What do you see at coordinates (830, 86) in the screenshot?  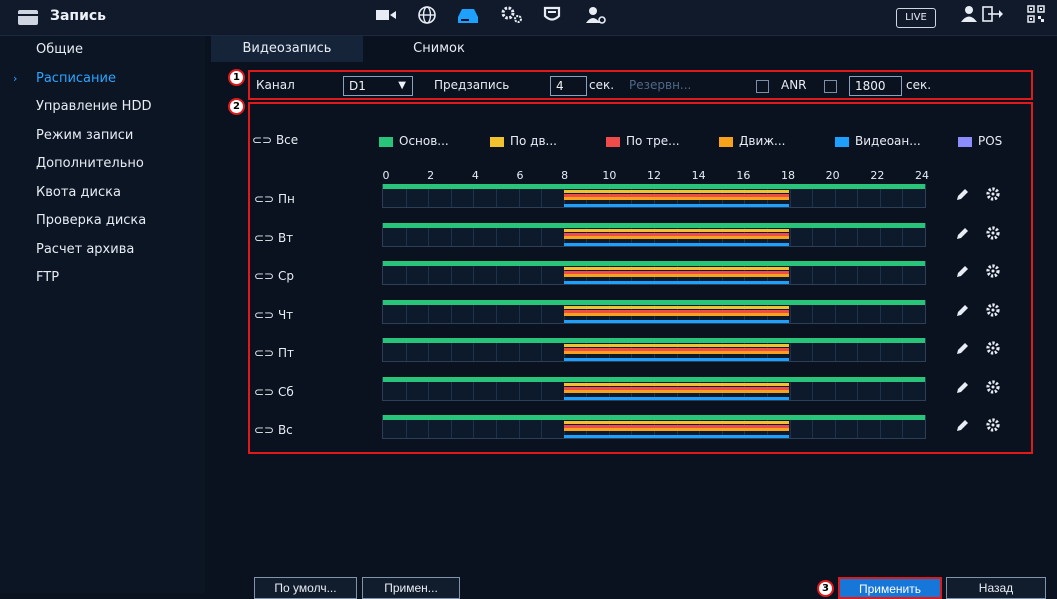 I see `anr-checkbox` at bounding box center [830, 86].